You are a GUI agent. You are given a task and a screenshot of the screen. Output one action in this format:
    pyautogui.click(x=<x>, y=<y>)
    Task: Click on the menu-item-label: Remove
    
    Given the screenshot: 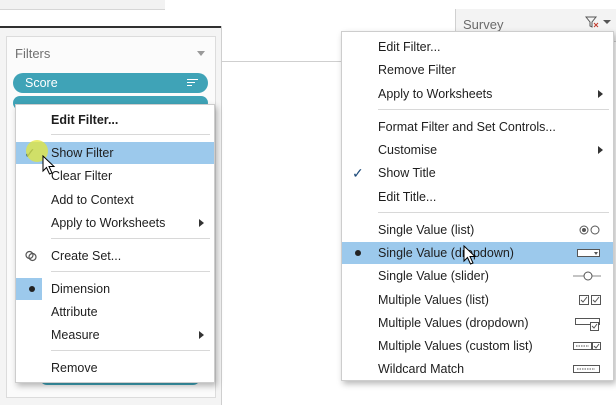 What is the action you would take?
    pyautogui.click(x=74, y=368)
    